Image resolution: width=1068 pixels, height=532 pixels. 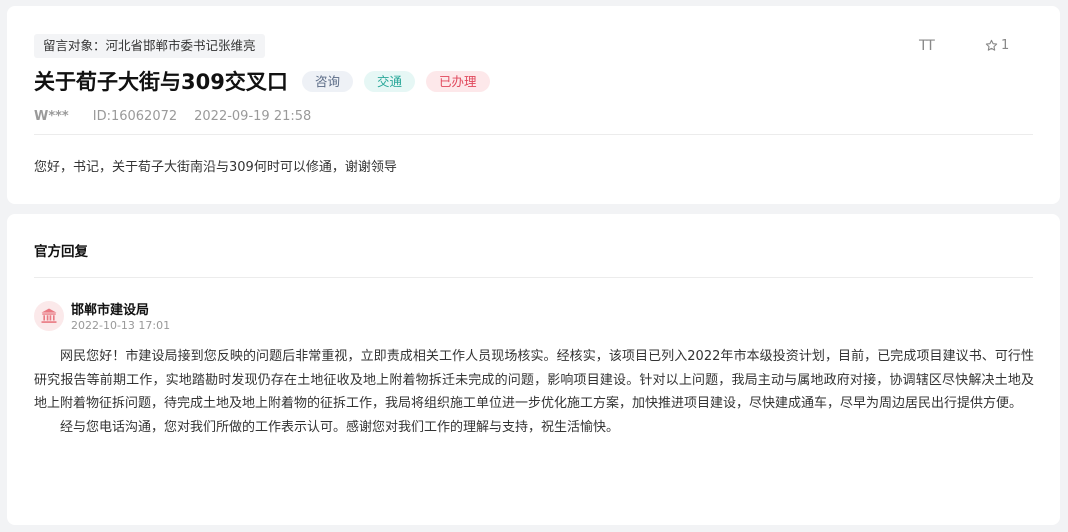 What do you see at coordinates (121, 325) in the screenshot?
I see `reply-datetime: 2022-10-13 17:01` at bounding box center [121, 325].